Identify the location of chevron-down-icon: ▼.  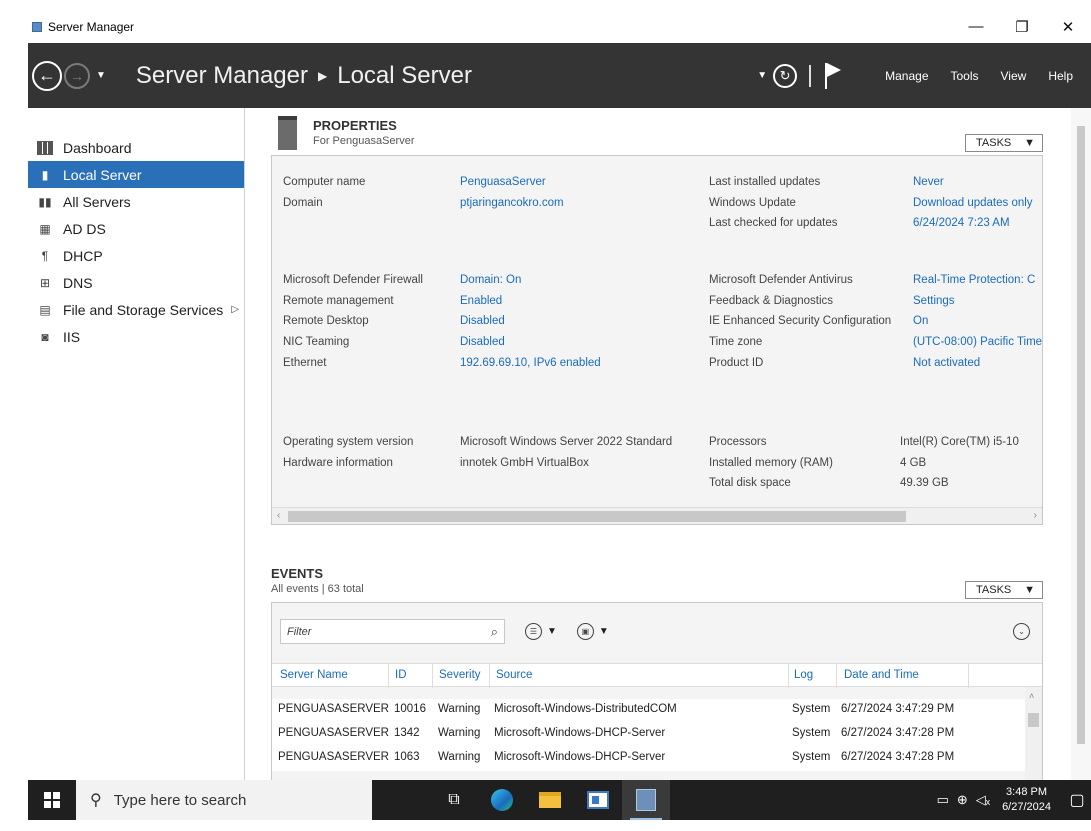
(1029, 143).